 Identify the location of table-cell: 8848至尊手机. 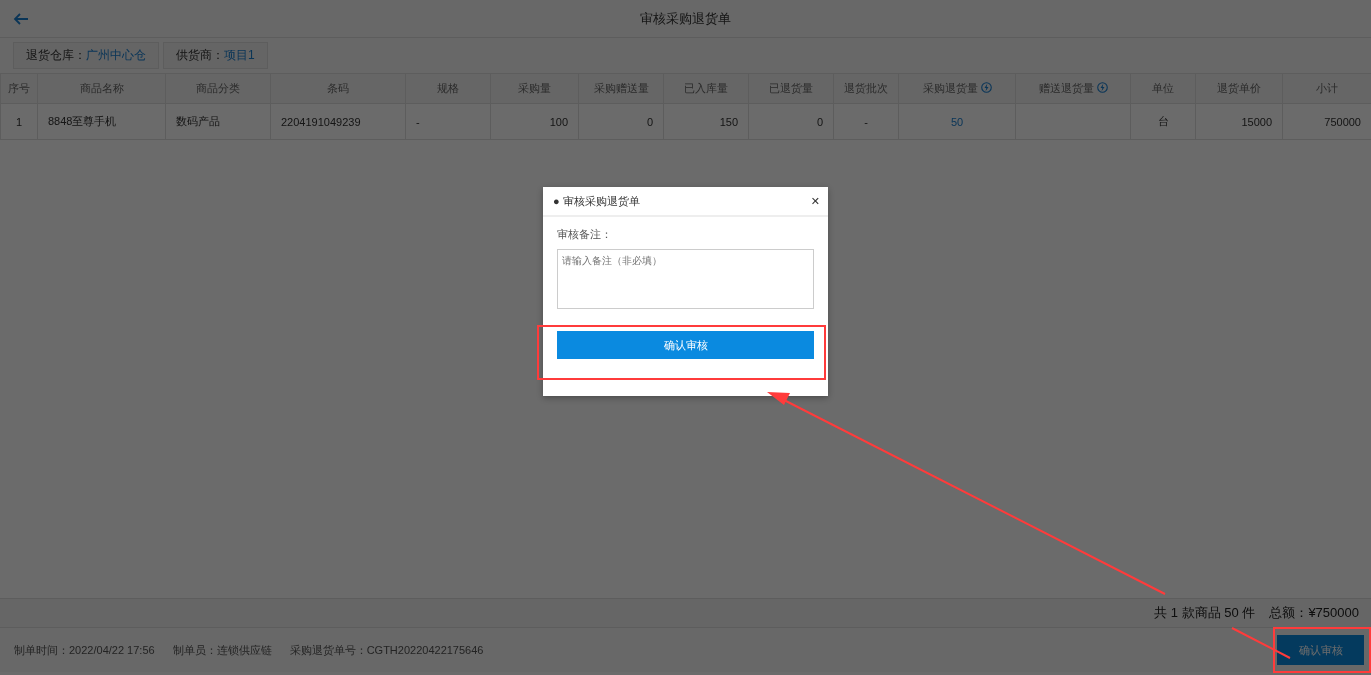
(101, 121).